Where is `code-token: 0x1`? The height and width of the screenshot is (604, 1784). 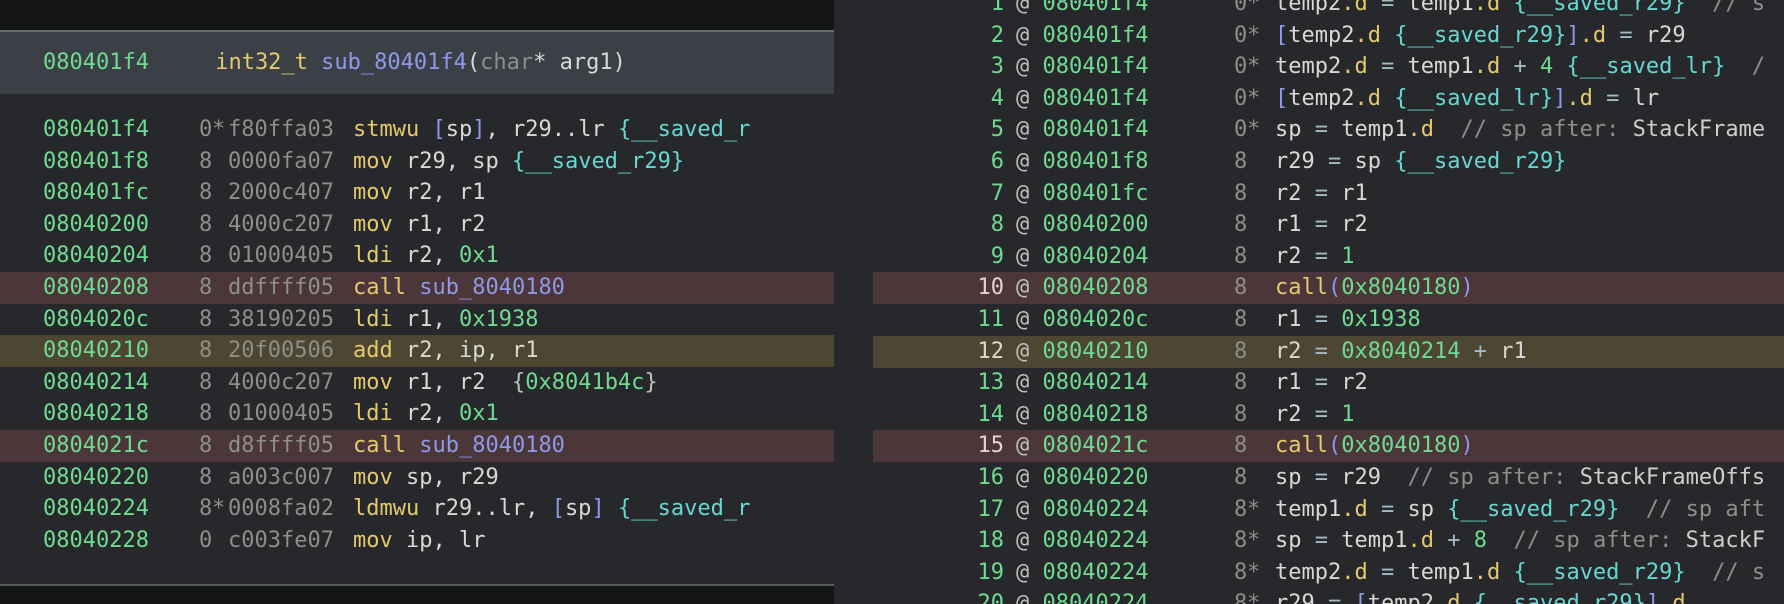
code-token: 0x1 is located at coordinates (478, 414).